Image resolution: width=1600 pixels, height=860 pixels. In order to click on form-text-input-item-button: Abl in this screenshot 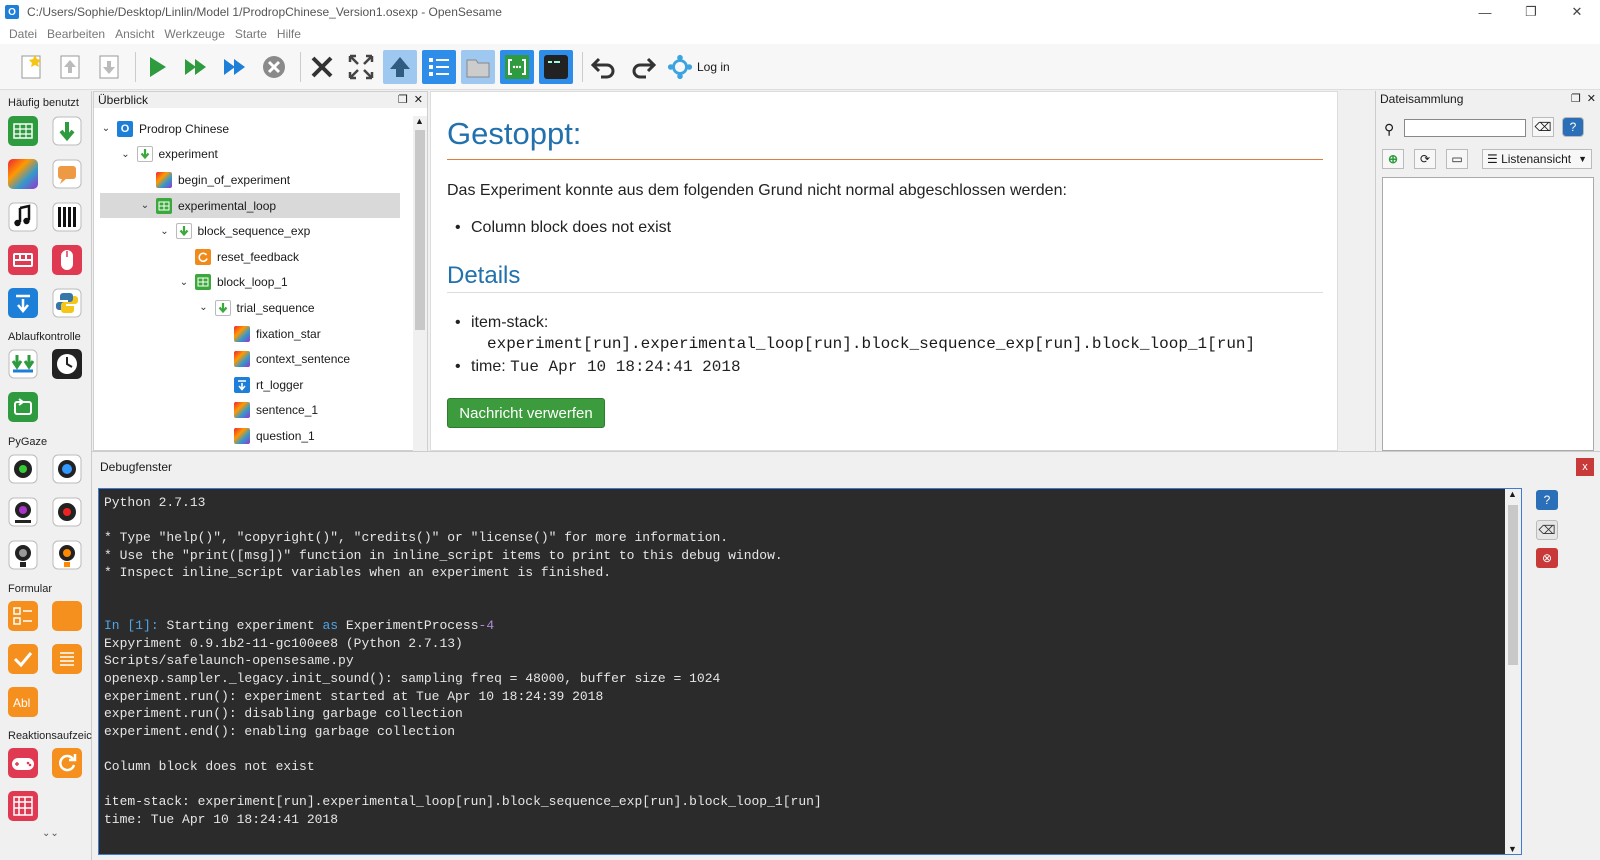, I will do `click(23, 702)`.